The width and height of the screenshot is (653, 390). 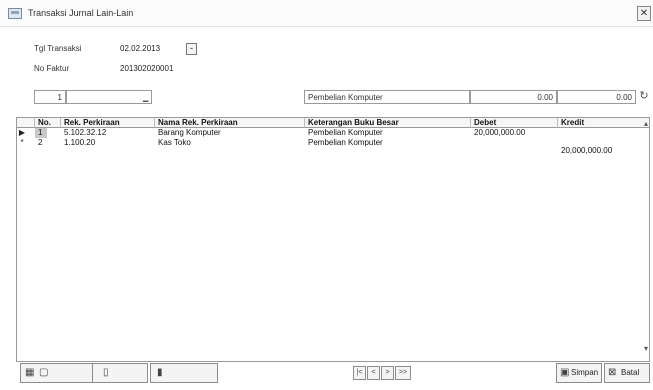 I want to click on edit-document-icon: ▯, so click(x=106, y=372).